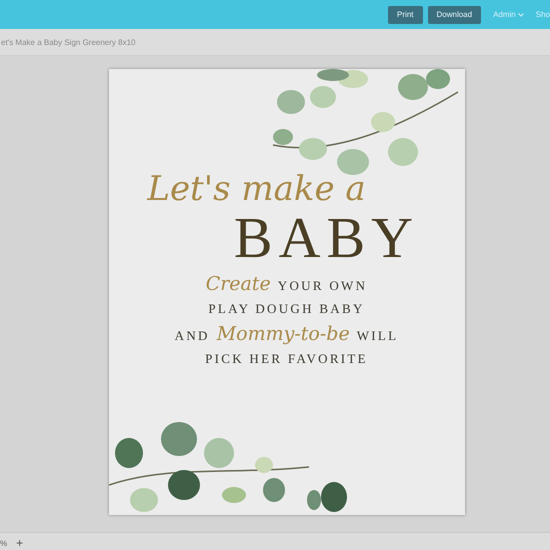 The image size is (550, 550). What do you see at coordinates (377, 336) in the screenshot?
I see `sign-line: WILL` at bounding box center [377, 336].